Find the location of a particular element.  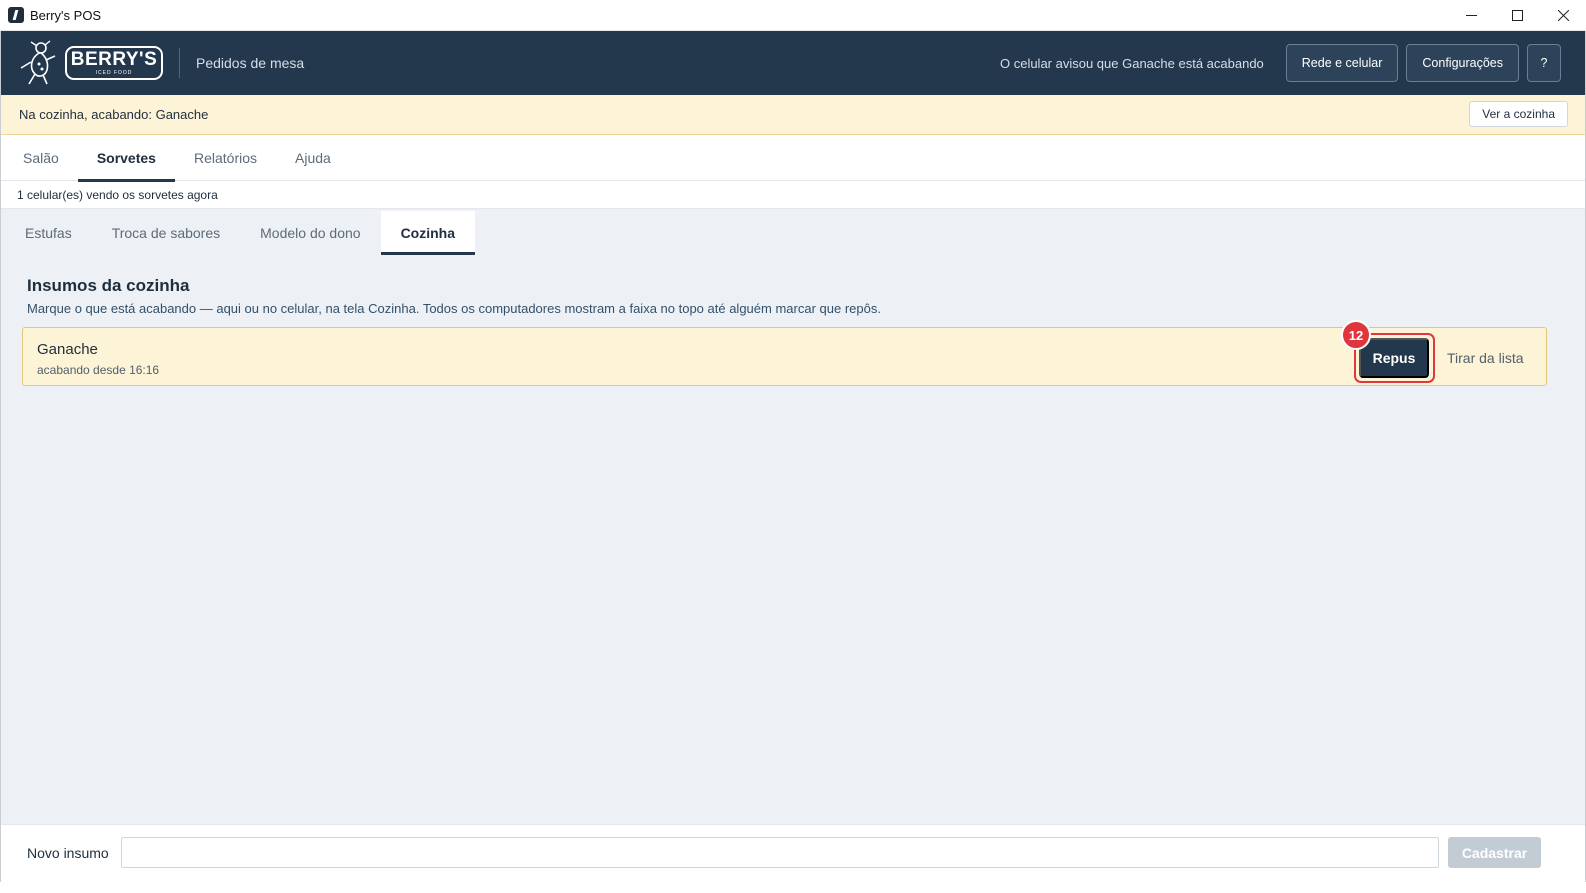

banner-text: Na cozinha, acabando: Ganache is located at coordinates (114, 114).